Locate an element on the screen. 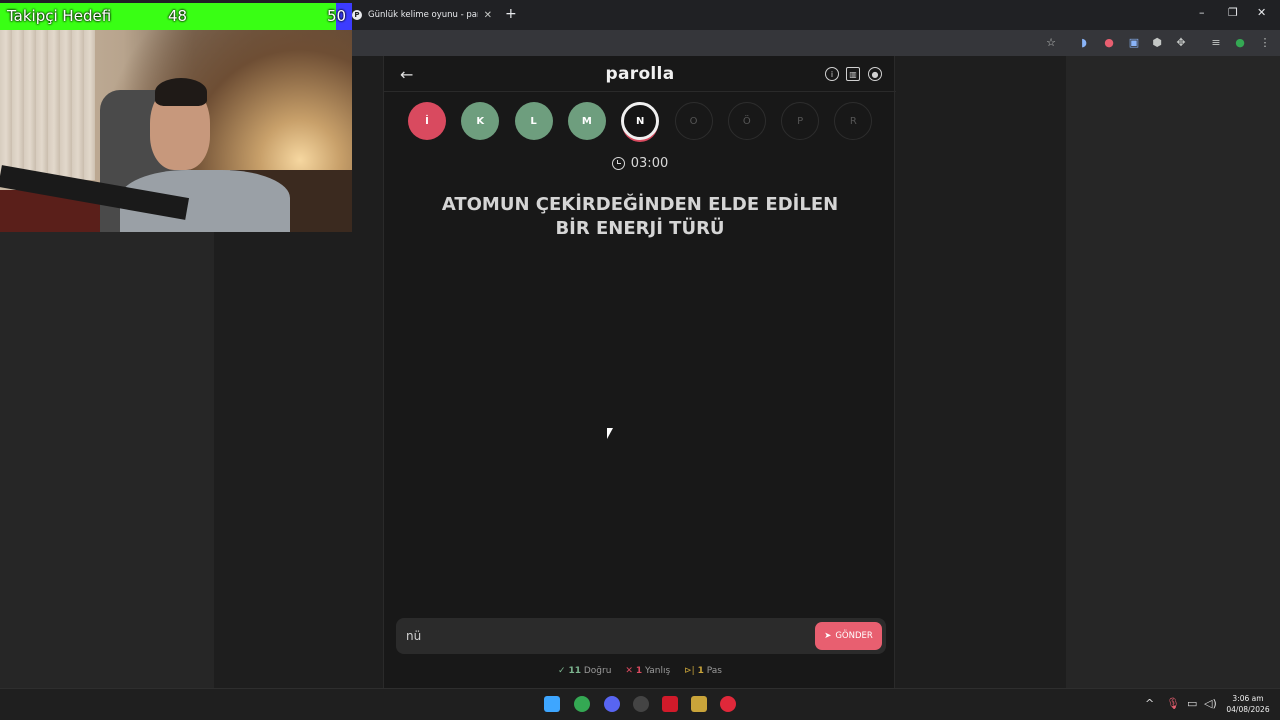  question-line-1: ATOMUN ÇEKİRDEĞİNDEN ELDE EDİLEN is located at coordinates (640, 204).